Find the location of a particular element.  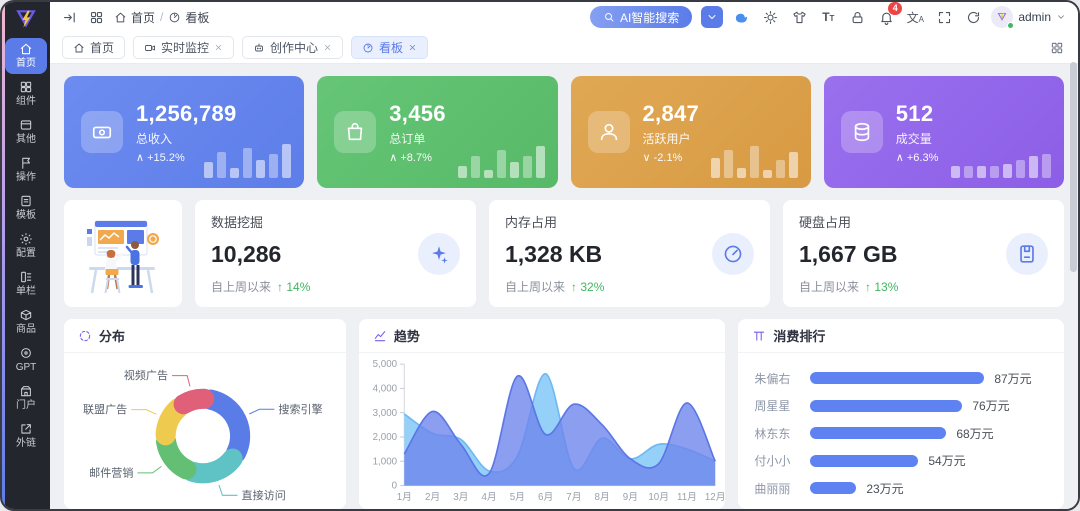

user-menu: admin is located at coordinates (1028, 17).